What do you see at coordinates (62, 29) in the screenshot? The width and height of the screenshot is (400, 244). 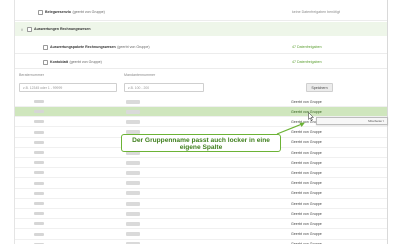 I see `tree-group-title: Auswertungen Rechnungswesen` at bounding box center [62, 29].